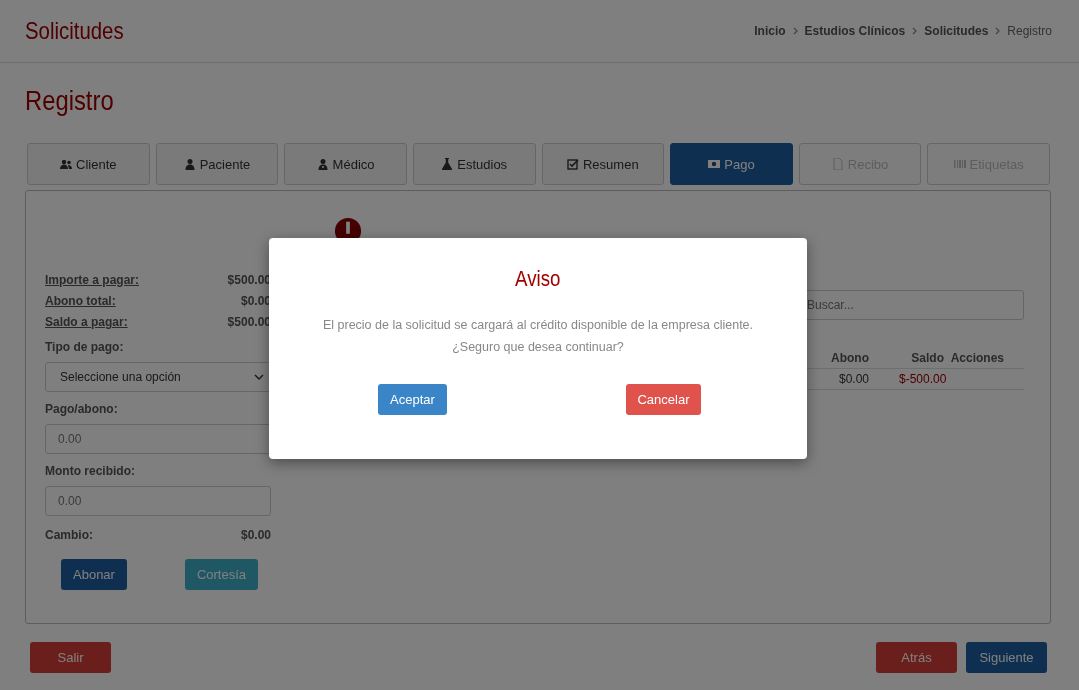  I want to click on accept-button: Aceptar, so click(412, 399).